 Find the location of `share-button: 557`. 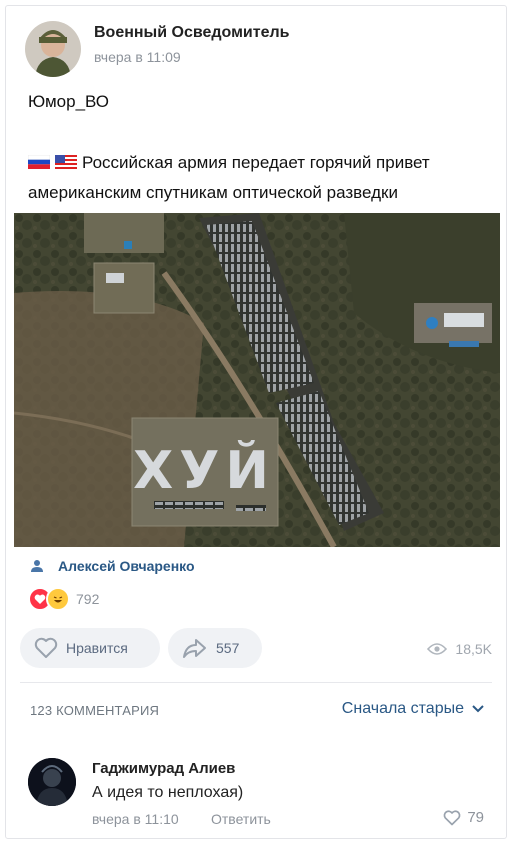

share-button: 557 is located at coordinates (215, 648).